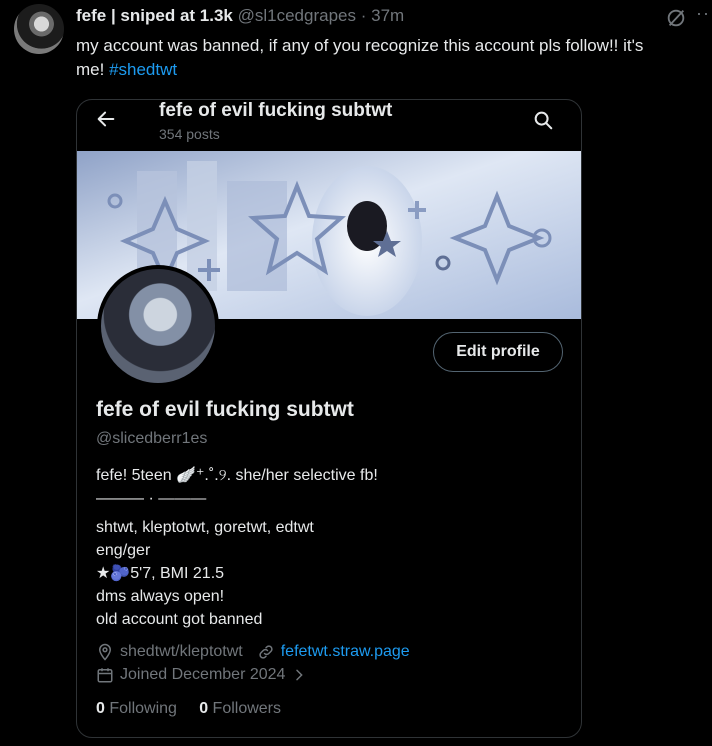 The image size is (712, 746). What do you see at coordinates (387, 15) in the screenshot?
I see `tweet-time: 37m` at bounding box center [387, 15].